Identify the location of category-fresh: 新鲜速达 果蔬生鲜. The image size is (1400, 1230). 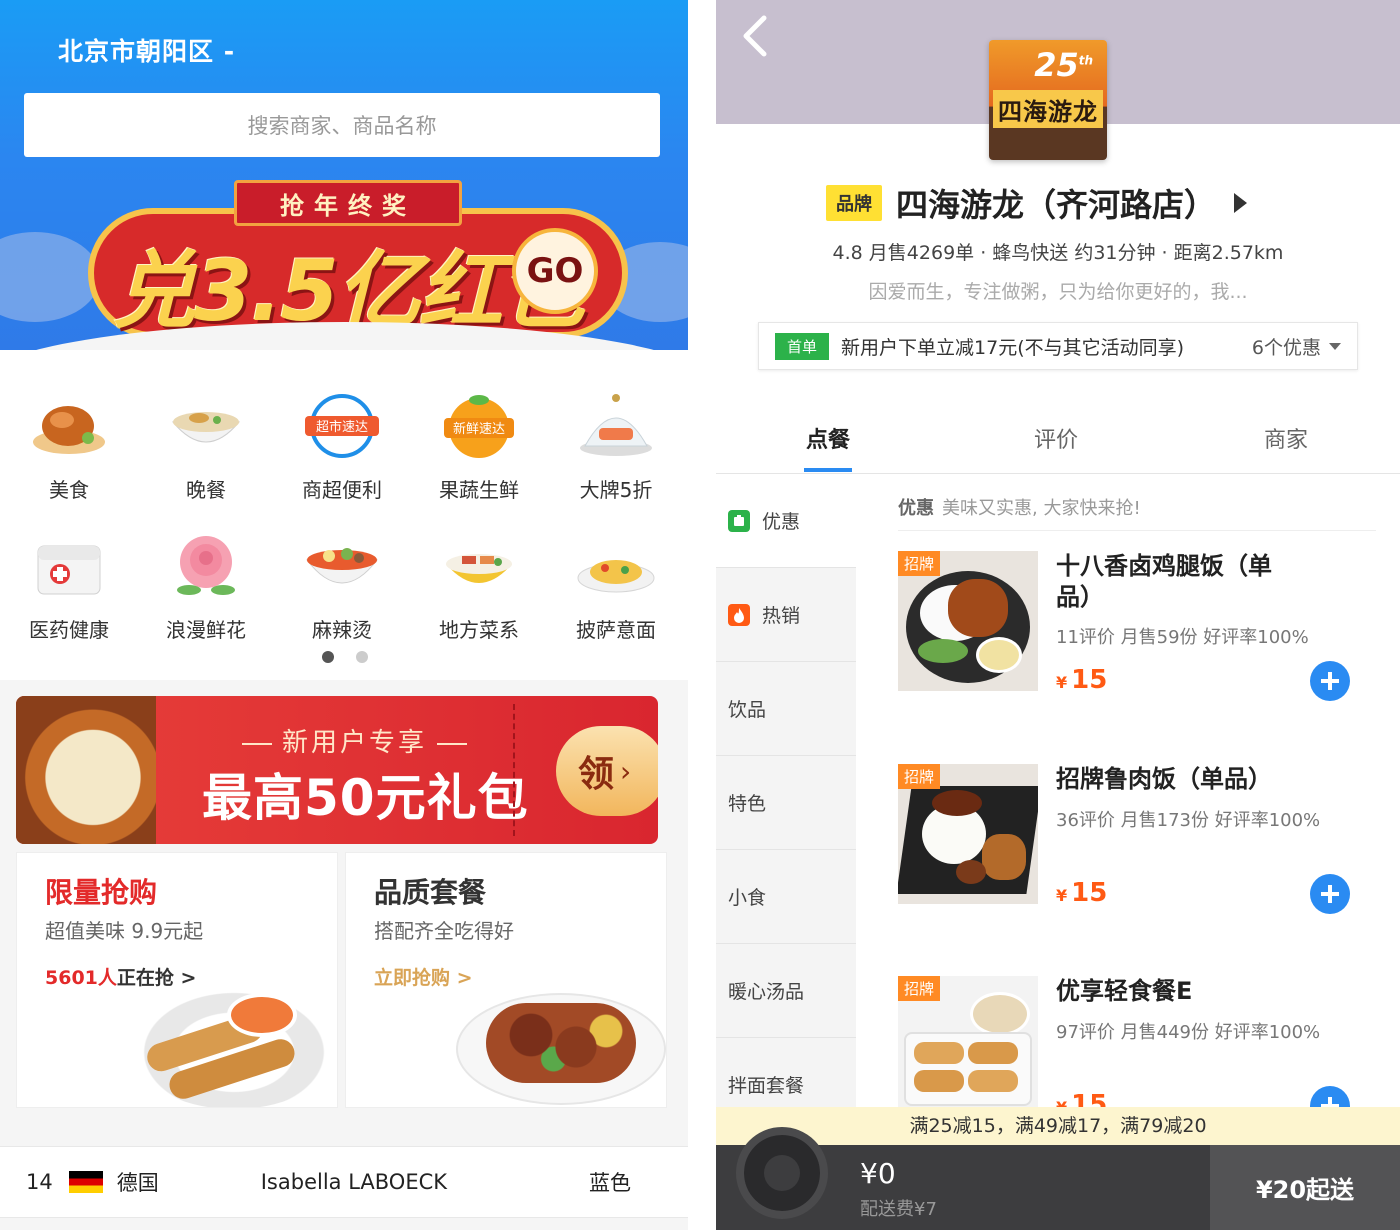
(479, 446).